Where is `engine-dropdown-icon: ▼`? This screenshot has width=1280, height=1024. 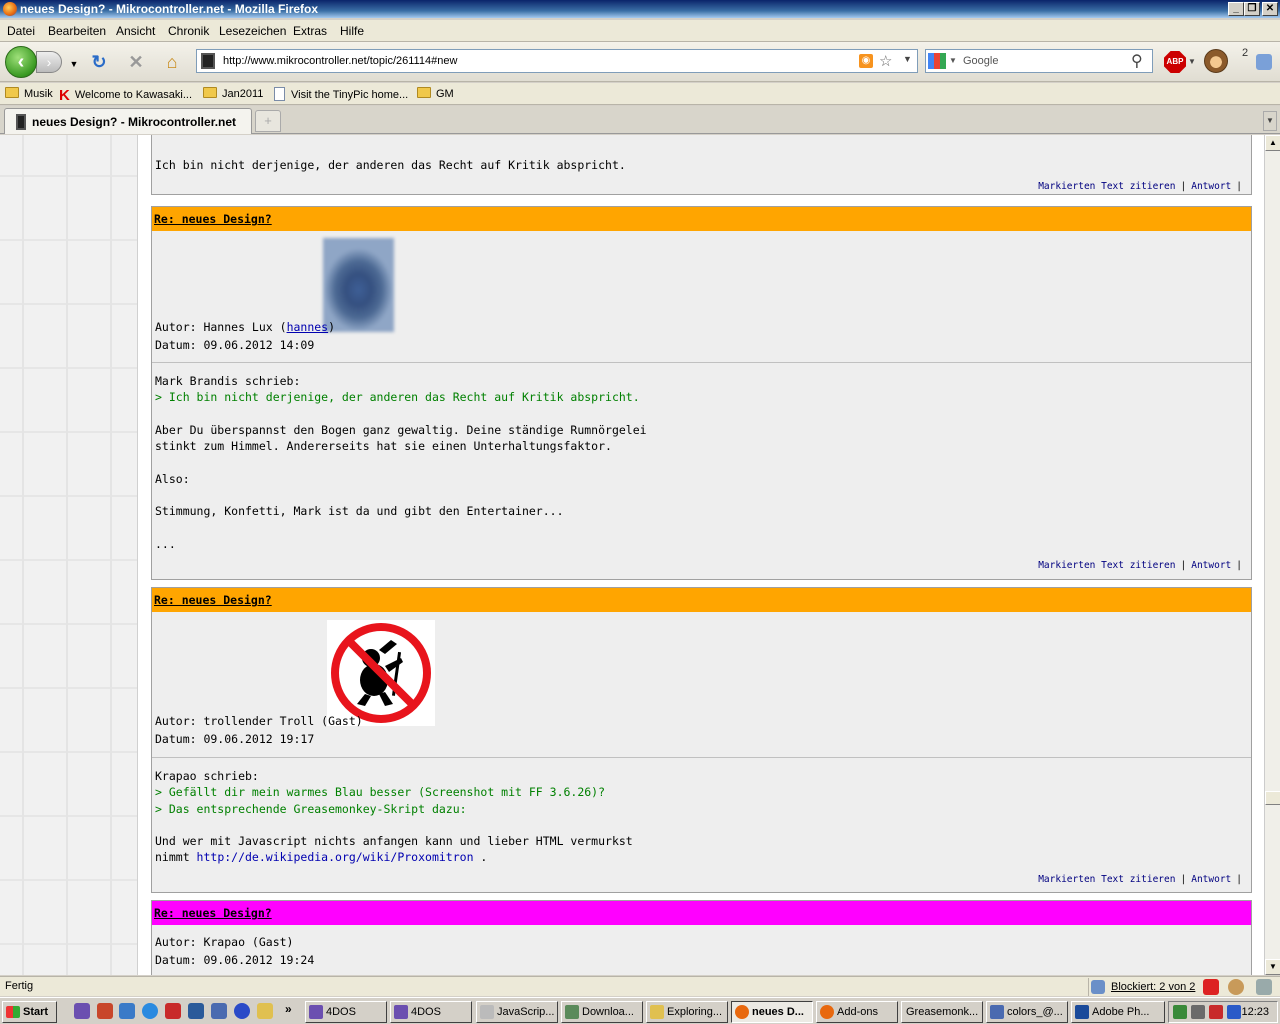
engine-dropdown-icon: ▼ is located at coordinates (953, 60).